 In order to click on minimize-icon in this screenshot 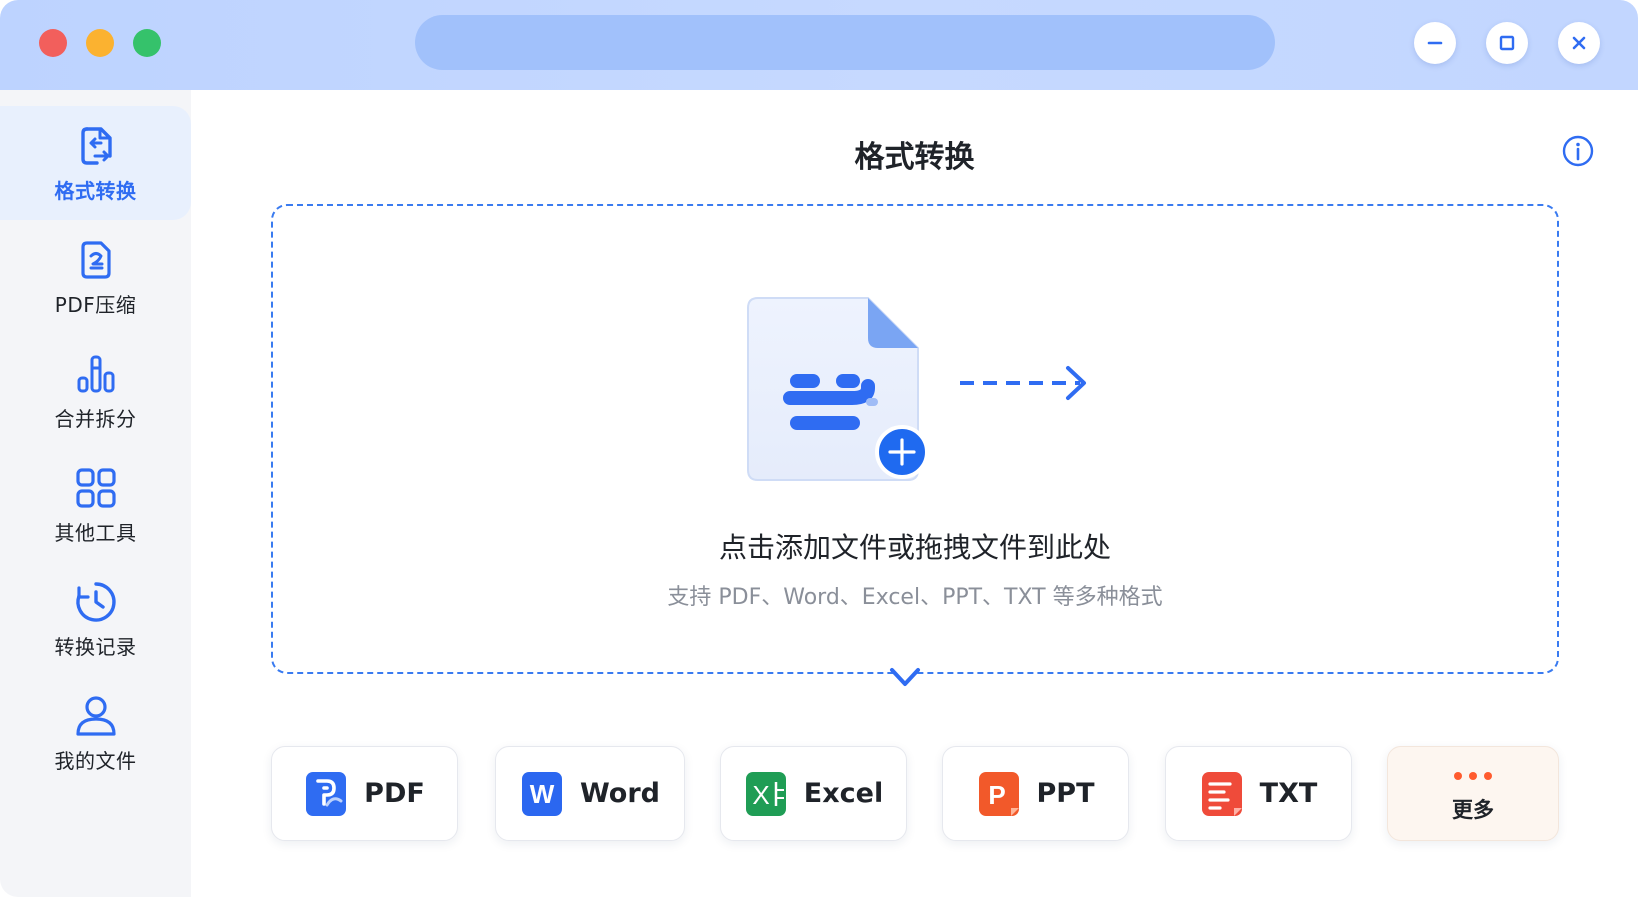, I will do `click(1435, 43)`.